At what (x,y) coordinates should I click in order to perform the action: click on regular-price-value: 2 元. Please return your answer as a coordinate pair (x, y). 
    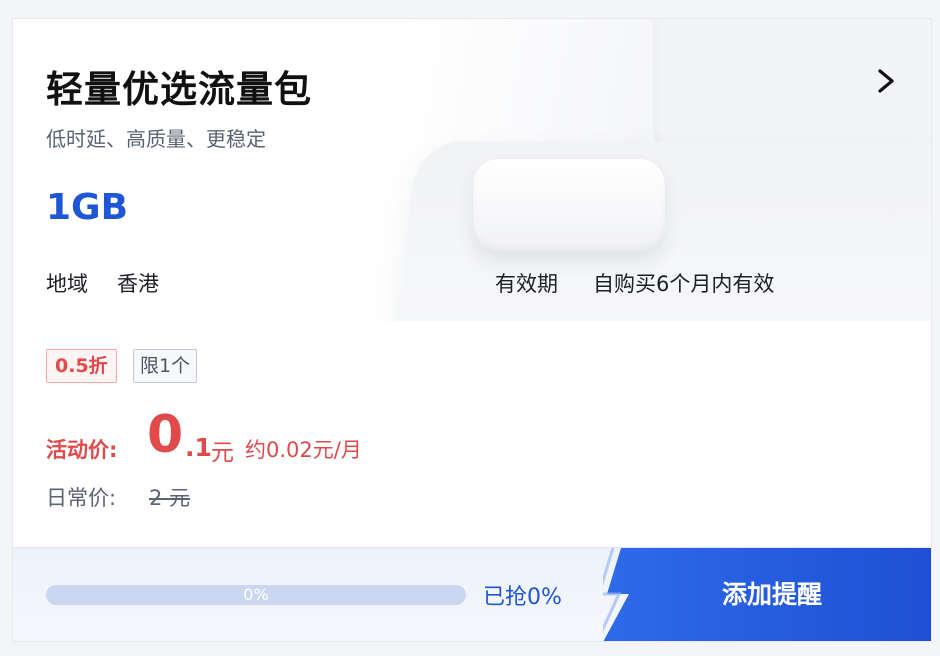
    Looking at the image, I should click on (170, 498).